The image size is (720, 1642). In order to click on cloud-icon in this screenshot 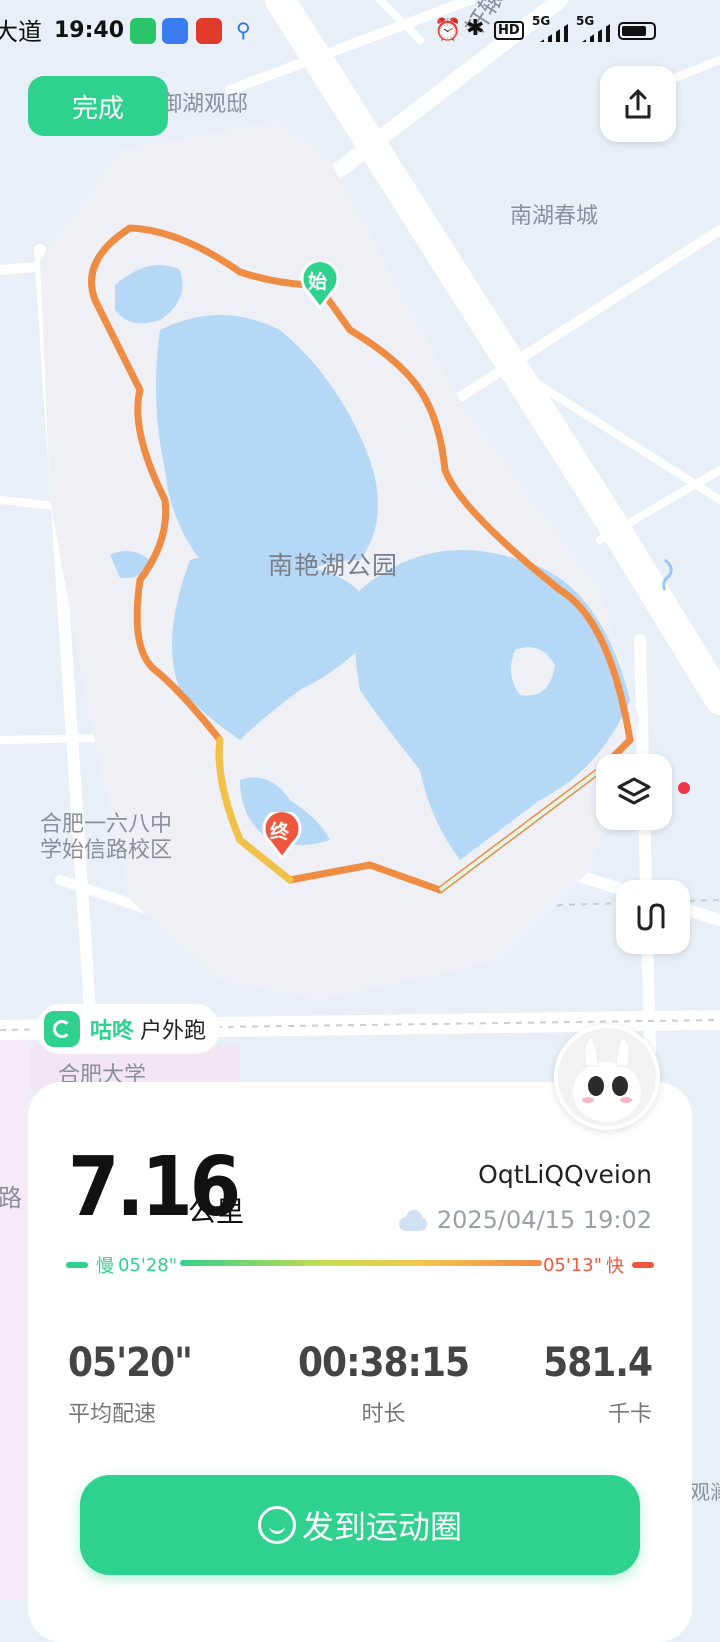, I will do `click(412, 1220)`.